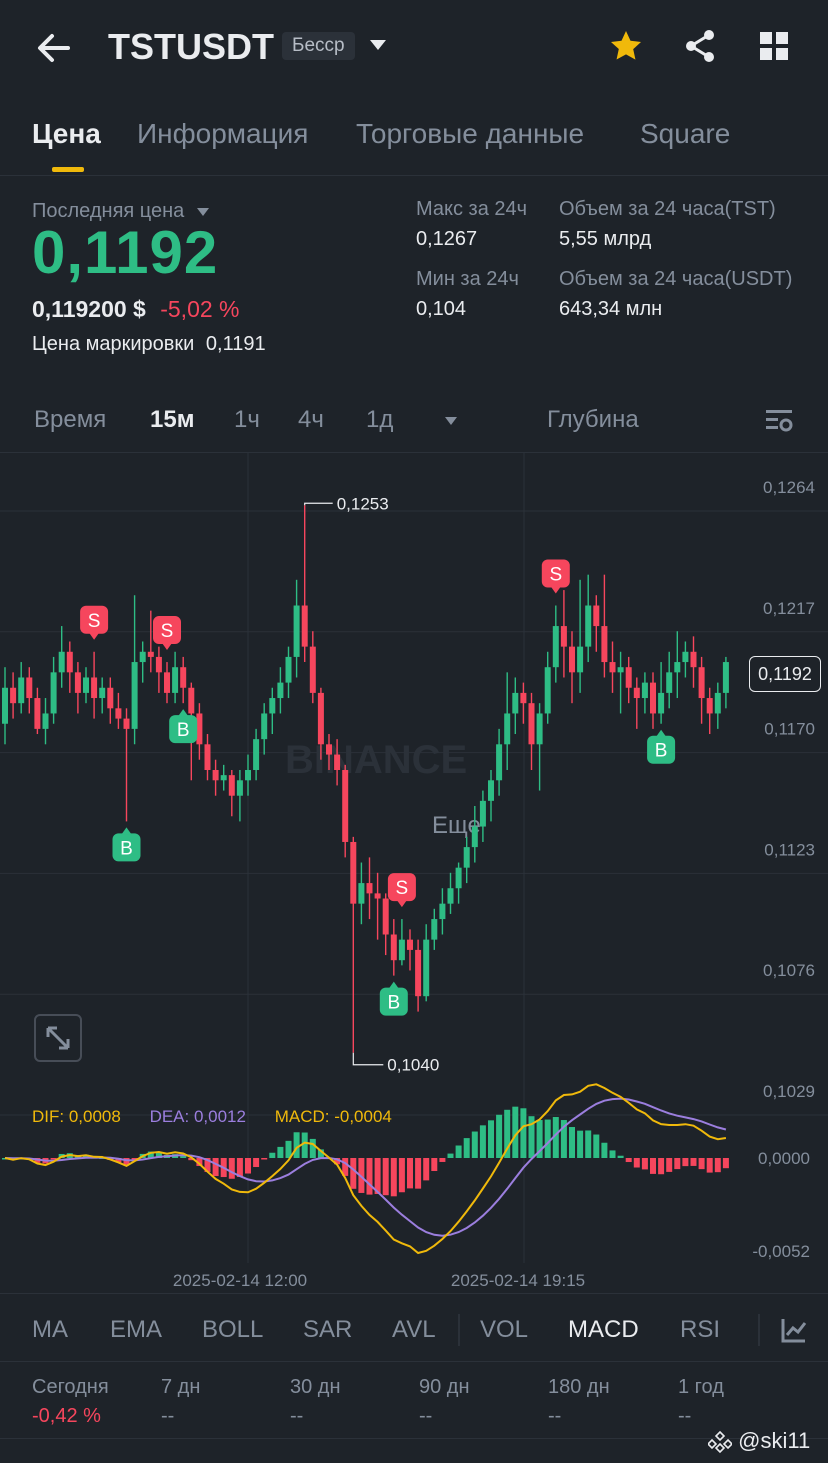 The height and width of the screenshot is (1463, 828). I want to click on buy-marker: B, so click(661, 746).